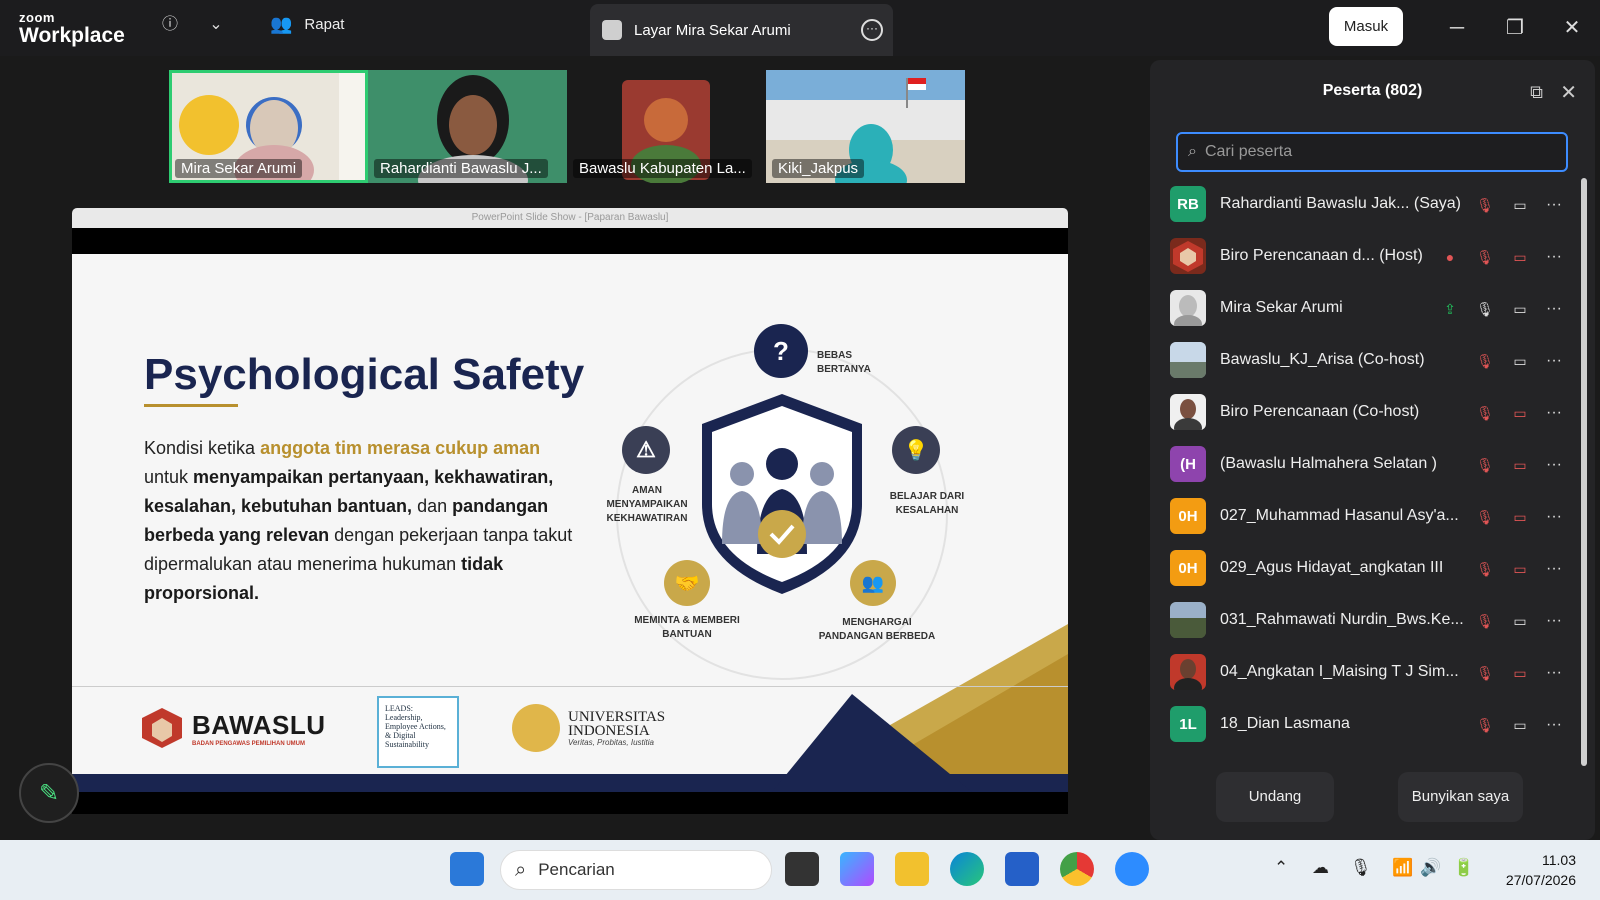  What do you see at coordinates (1370, 724) in the screenshot?
I see `participant-row: 1L 18_Dian Lasmana 🎙 ▭ ···` at bounding box center [1370, 724].